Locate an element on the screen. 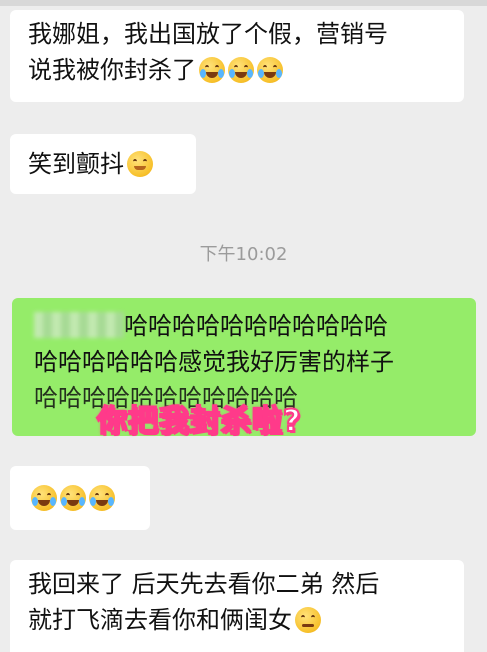 The width and height of the screenshot is (487, 652). overlay-caption: 你把我封杀啦? is located at coordinates (199, 421).